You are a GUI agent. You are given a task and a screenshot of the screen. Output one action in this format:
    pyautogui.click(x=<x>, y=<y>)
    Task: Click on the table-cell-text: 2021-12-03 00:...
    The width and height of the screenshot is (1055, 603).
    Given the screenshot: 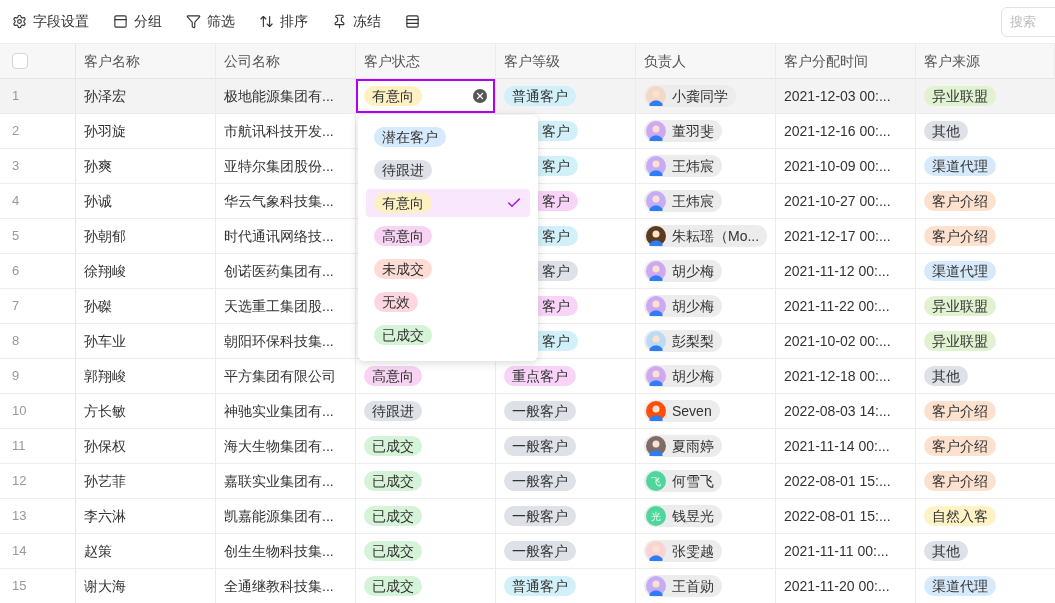 What is the action you would take?
    pyautogui.click(x=837, y=96)
    